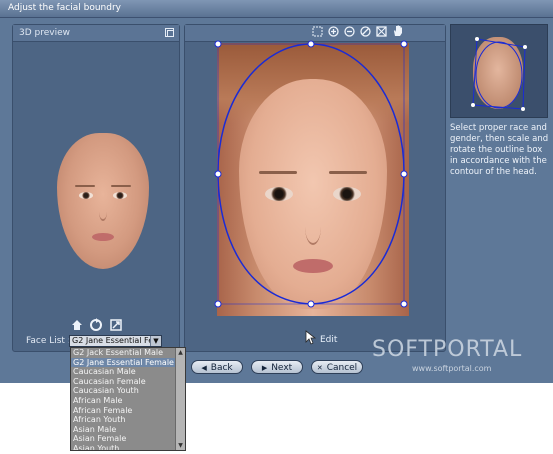 The image size is (553, 454). Describe the element at coordinates (65, 8) in the screenshot. I see `window-title: Adjust the facial boundry` at that location.